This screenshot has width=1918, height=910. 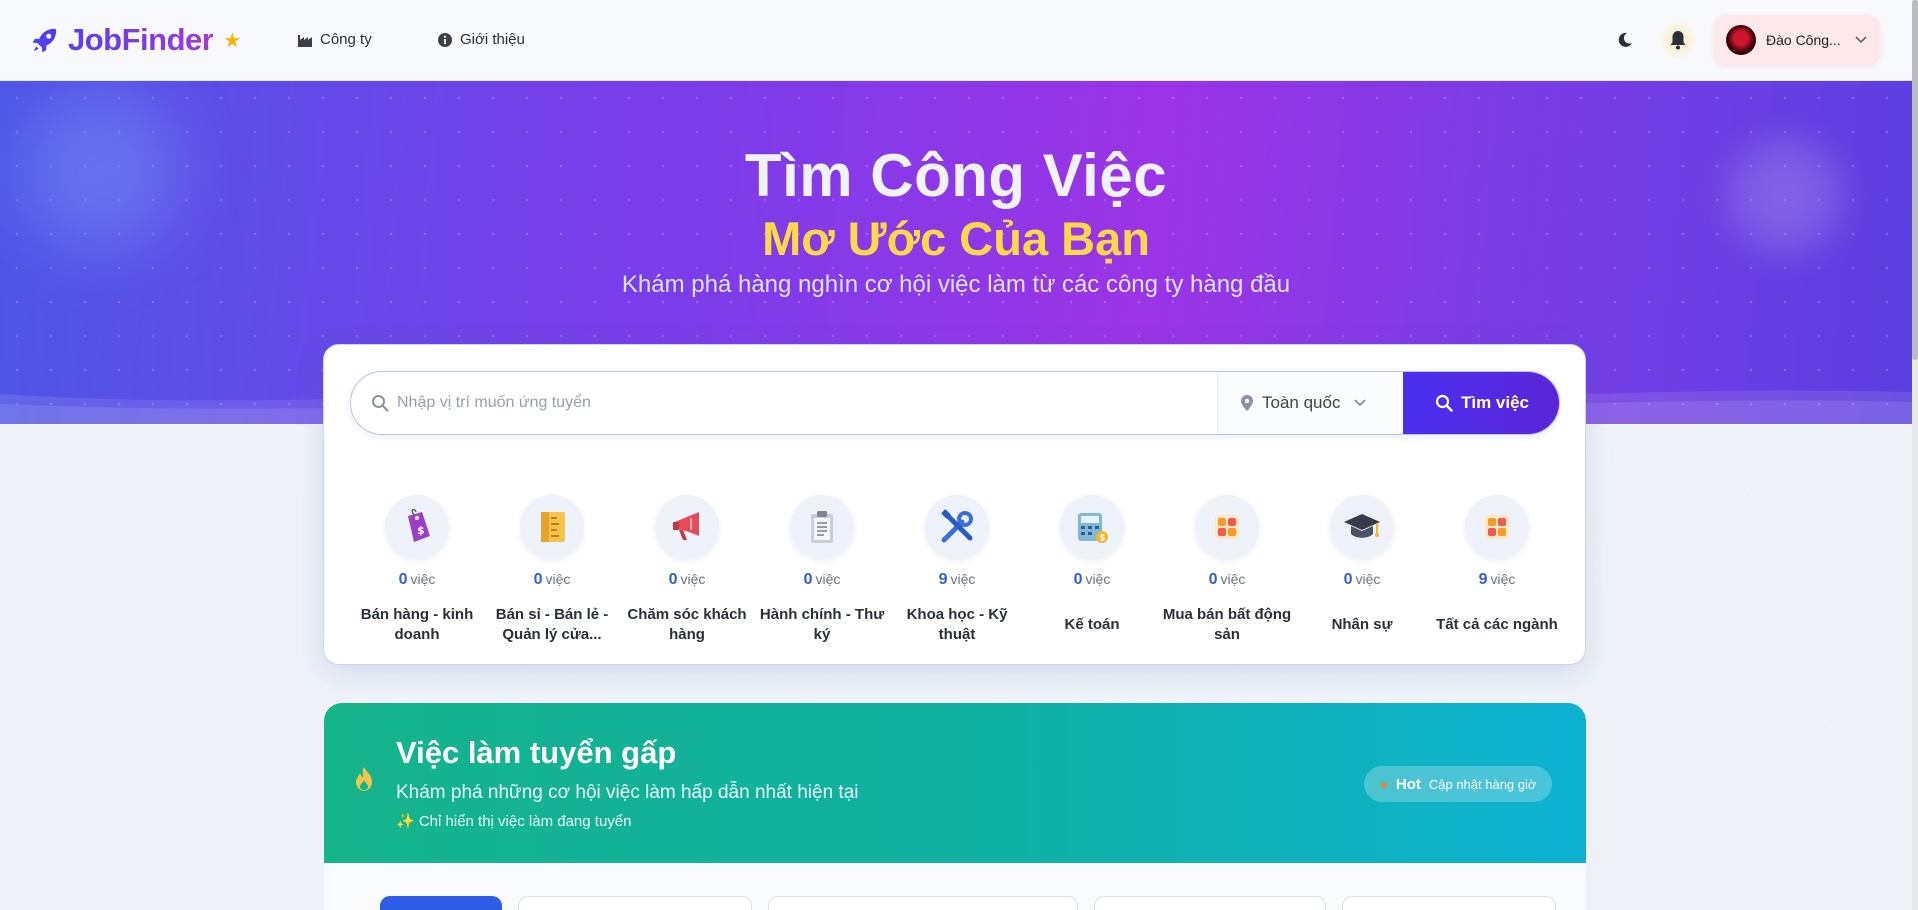 I want to click on hot-update-text: Cập nhật hàng giờ, so click(x=1482, y=784).